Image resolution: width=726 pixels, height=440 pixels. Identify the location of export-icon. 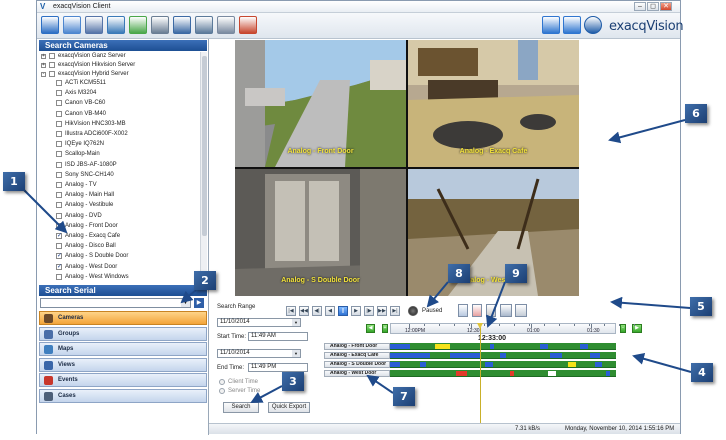
(204, 25).